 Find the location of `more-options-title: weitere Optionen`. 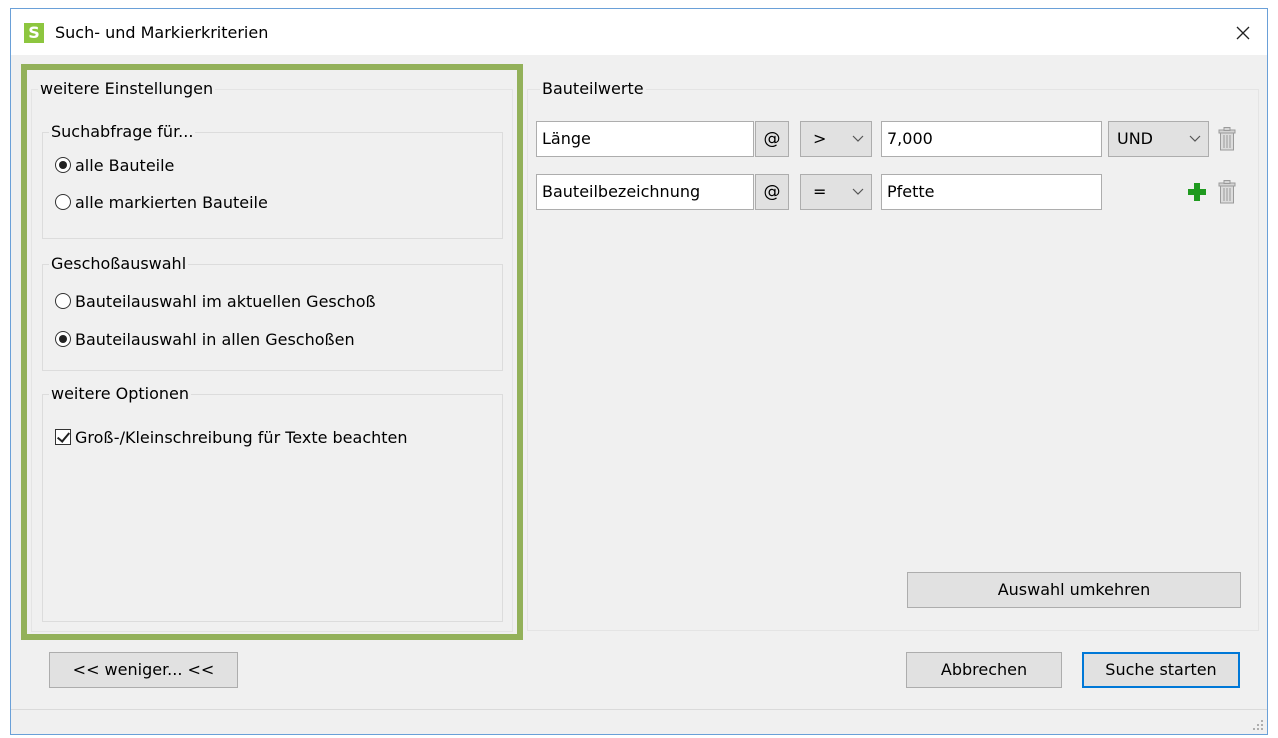

more-options-title: weitere Optionen is located at coordinates (120, 394).